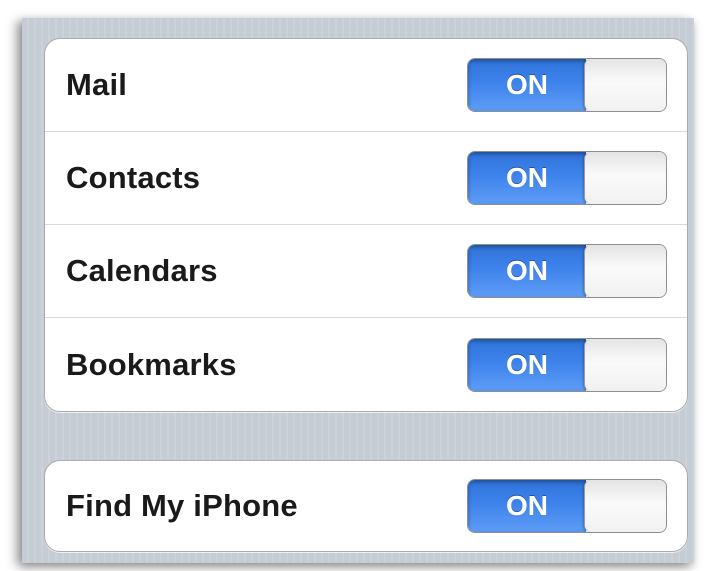 The image size is (705, 571). I want to click on settings-row-bookmarks: Bookmarks ON, so click(366, 364).